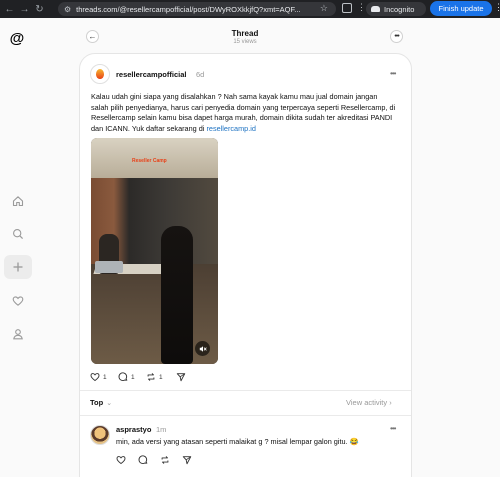  I want to click on nav-profile, so click(18, 334).